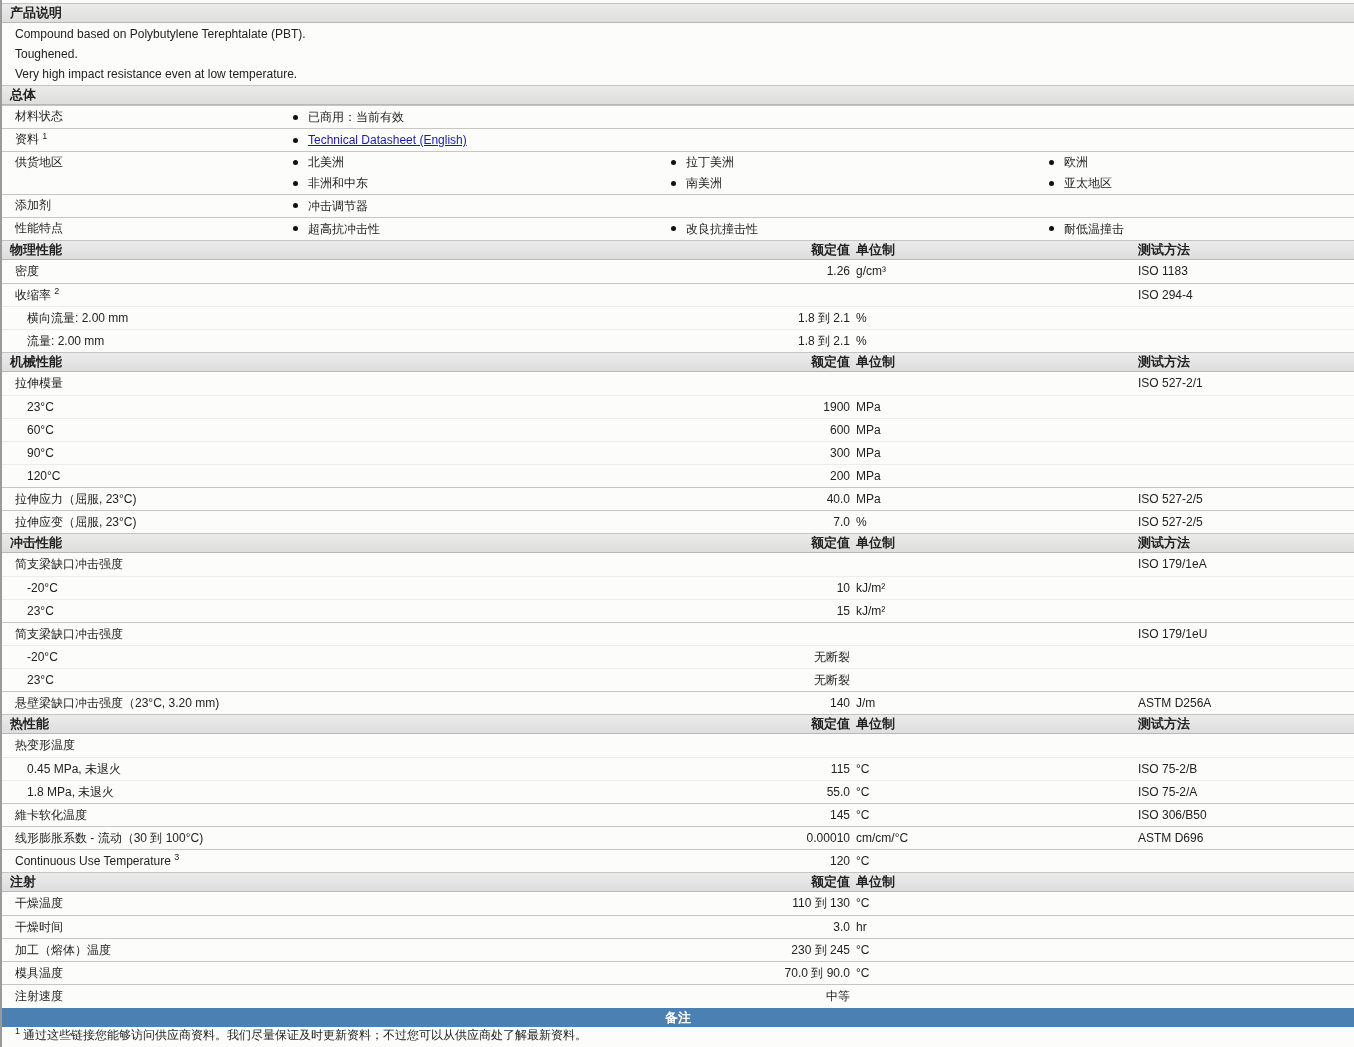  What do you see at coordinates (36, 543) in the screenshot?
I see `section-title: 冲击性能` at bounding box center [36, 543].